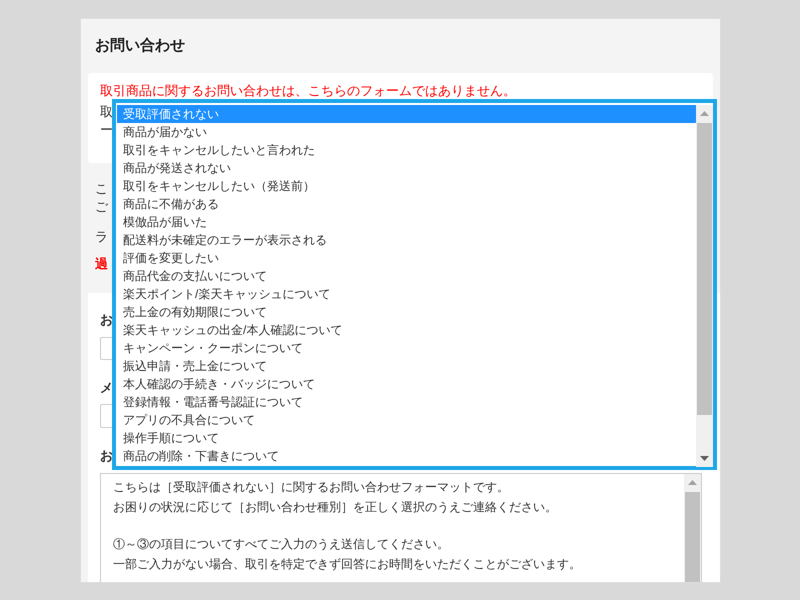 The width and height of the screenshot is (800, 600). Describe the element at coordinates (406, 186) in the screenshot. I see `dropdown-option: 取引をキャンセルしたい（発送前）` at that location.